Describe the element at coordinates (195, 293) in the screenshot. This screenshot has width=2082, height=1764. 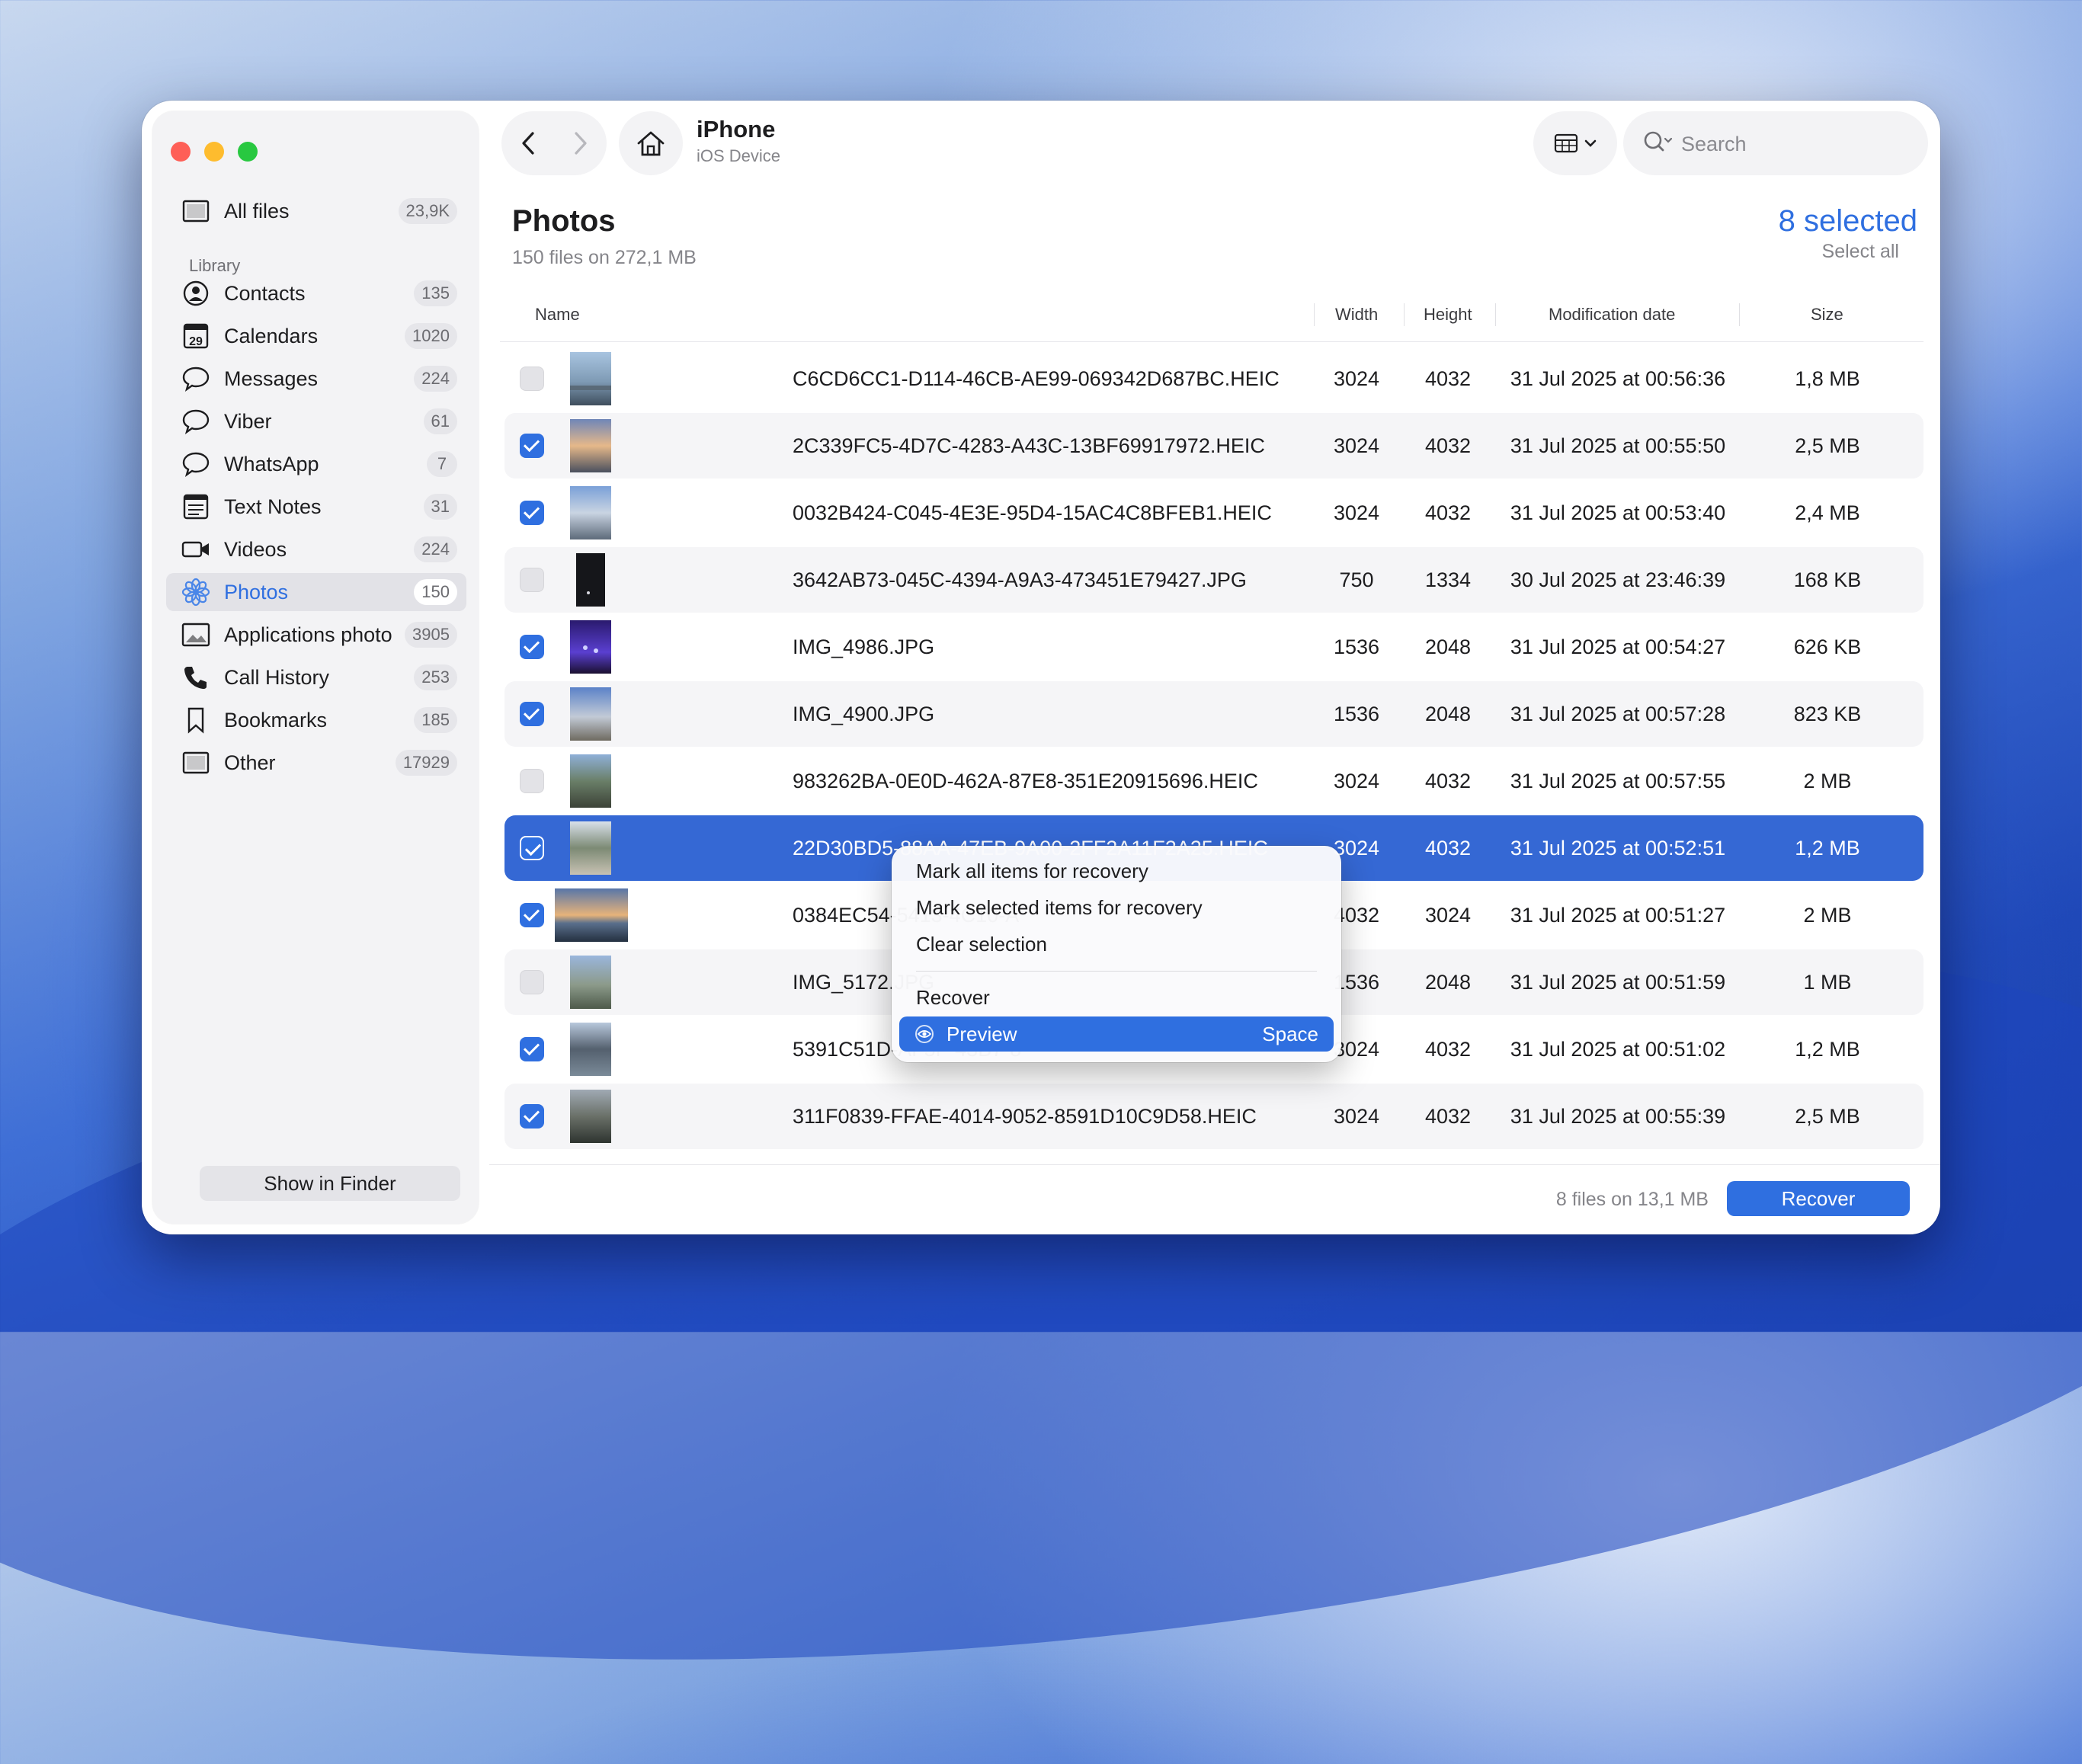
I see `contacts-icon` at that location.